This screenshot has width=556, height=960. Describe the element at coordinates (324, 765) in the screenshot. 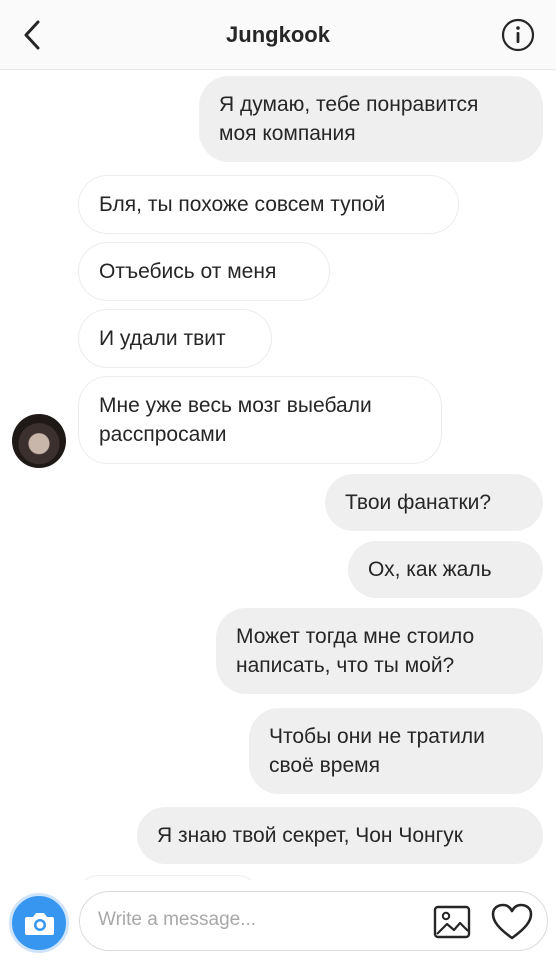

I see `message-line: своё время` at that location.